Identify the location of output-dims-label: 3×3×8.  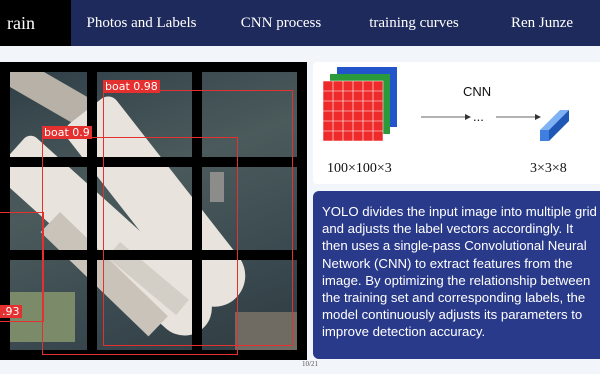
(548, 168).